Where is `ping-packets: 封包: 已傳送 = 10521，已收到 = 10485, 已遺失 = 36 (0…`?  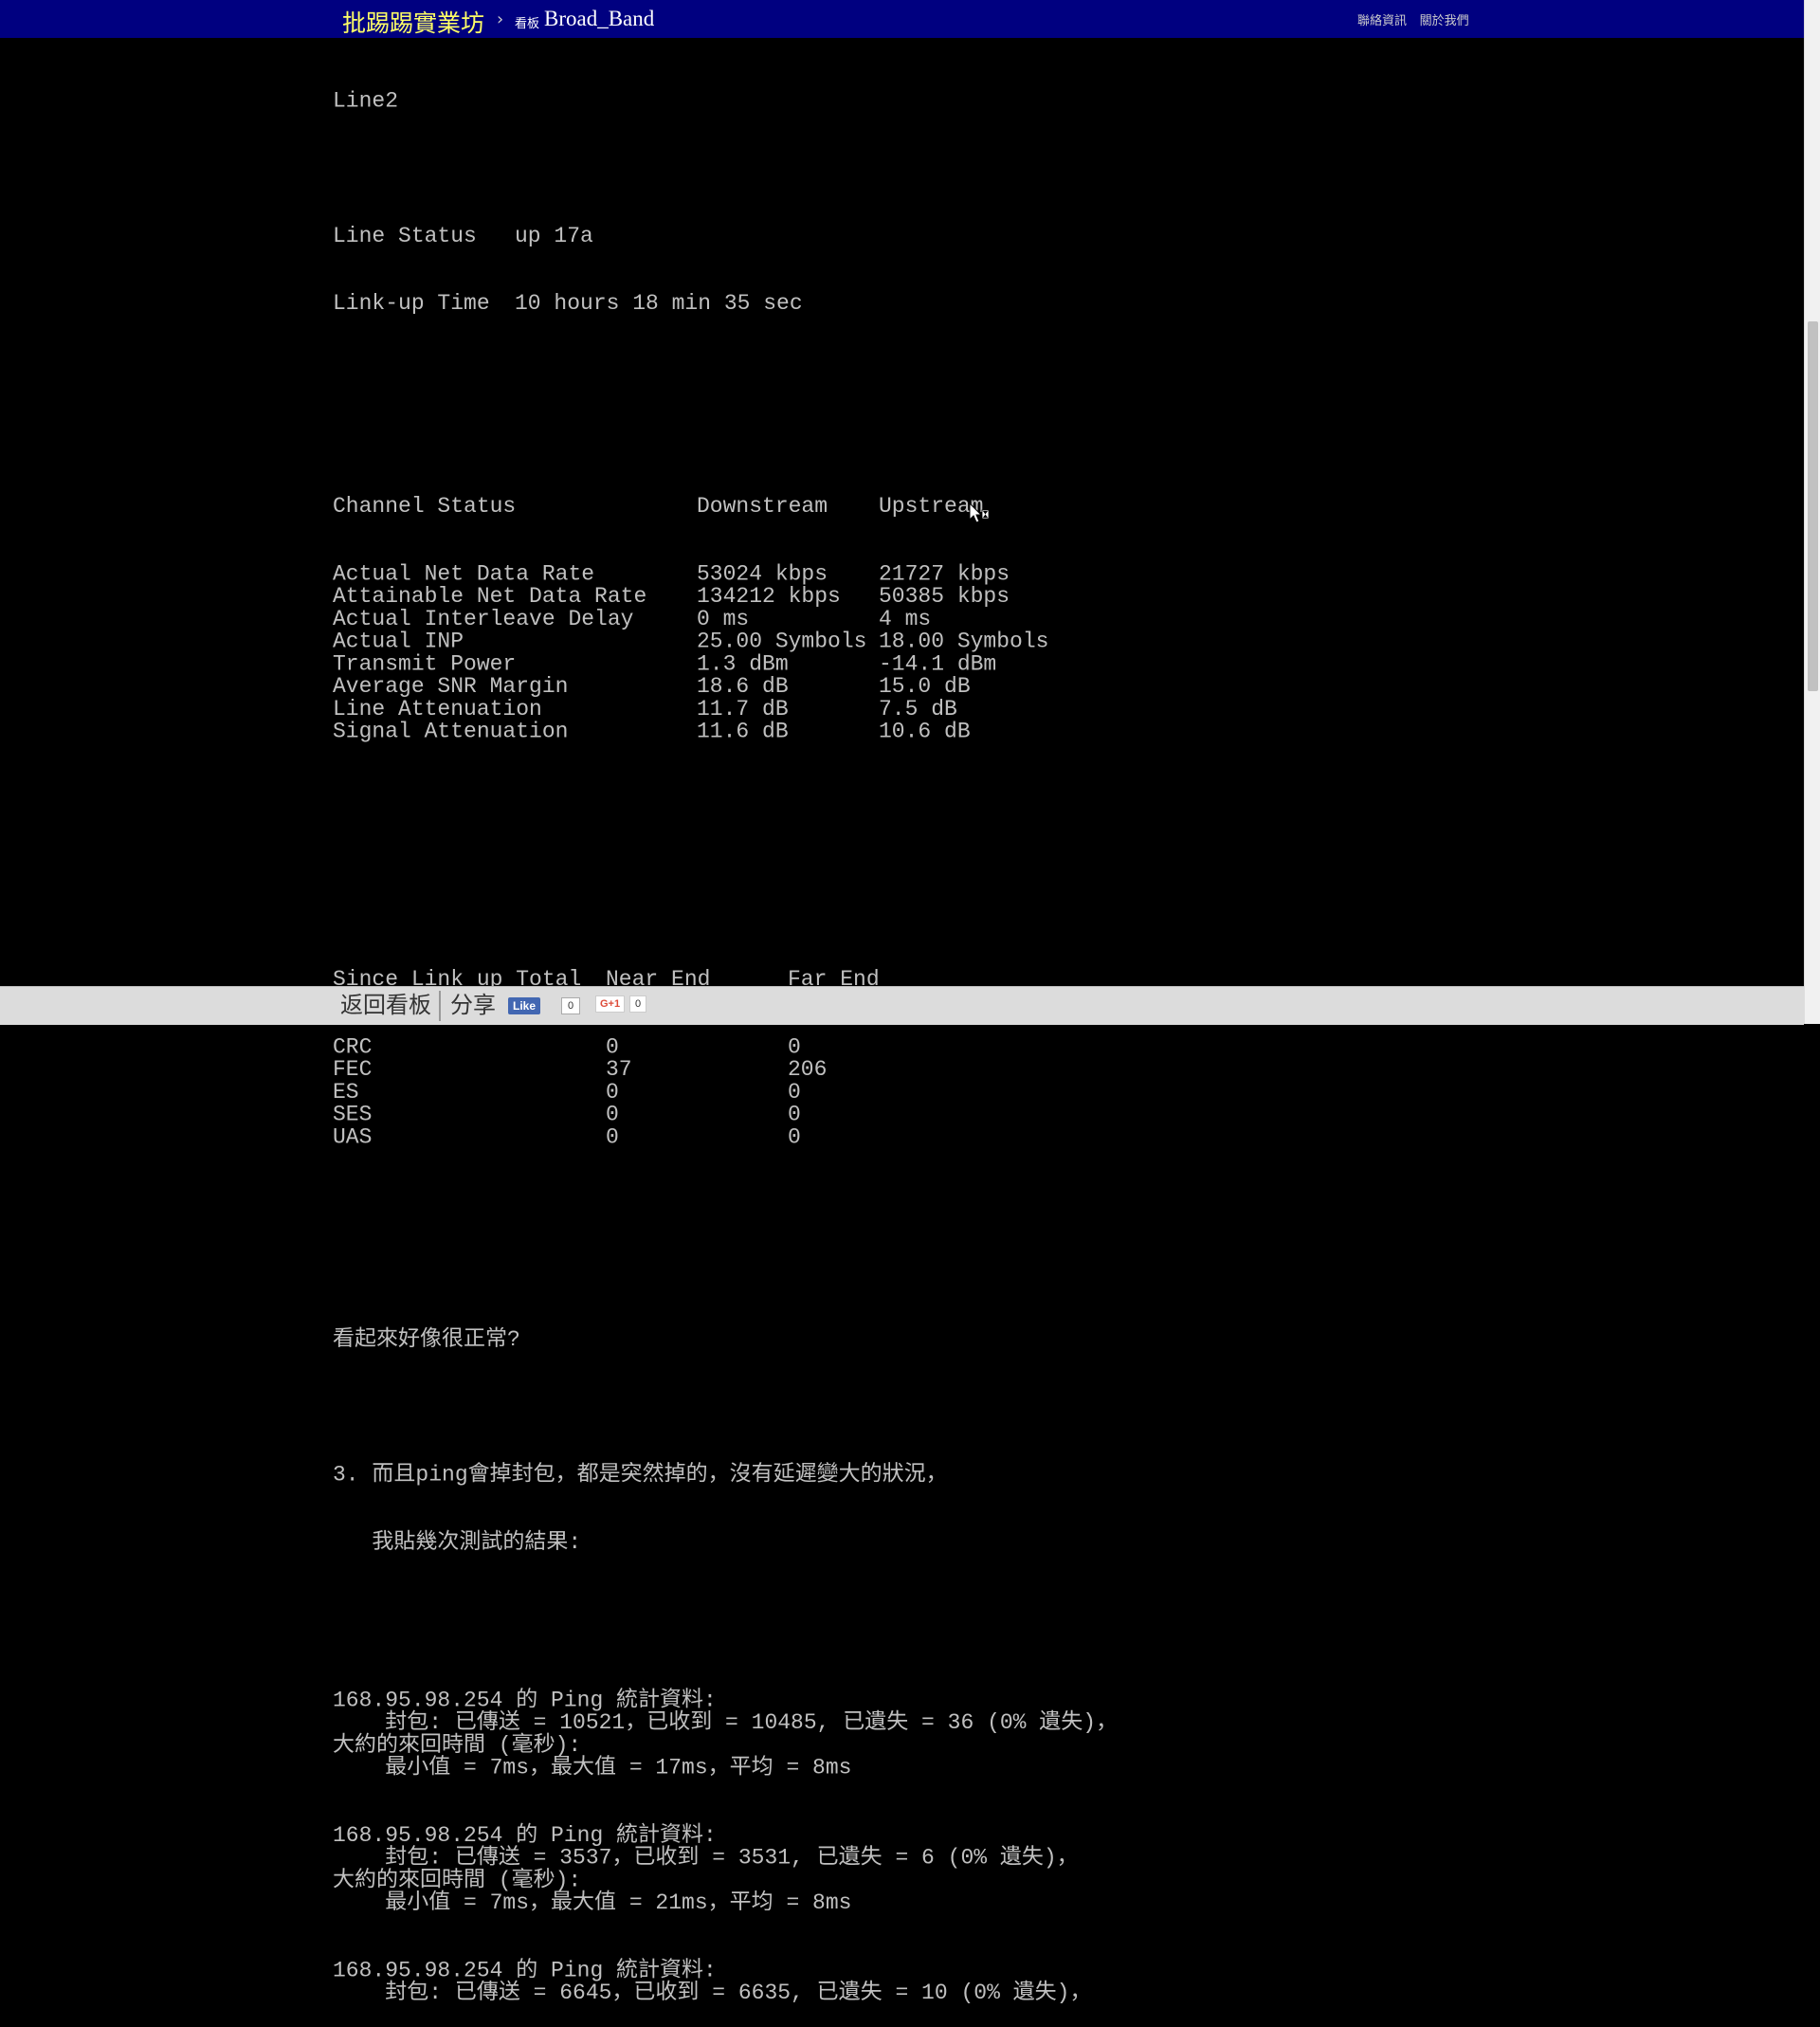 ping-packets: 封包: 已傳送 = 10521，已收到 = 10485, 已遺失 = 36 (0… is located at coordinates (726, 1722).